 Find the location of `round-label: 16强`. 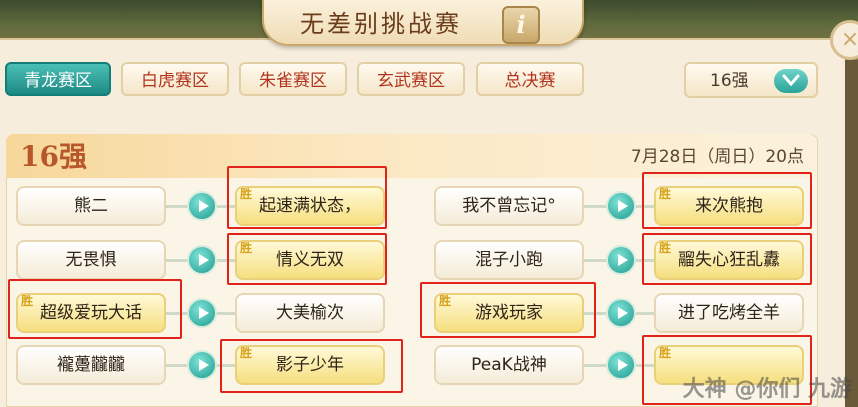

round-label: 16强 is located at coordinates (53, 156).